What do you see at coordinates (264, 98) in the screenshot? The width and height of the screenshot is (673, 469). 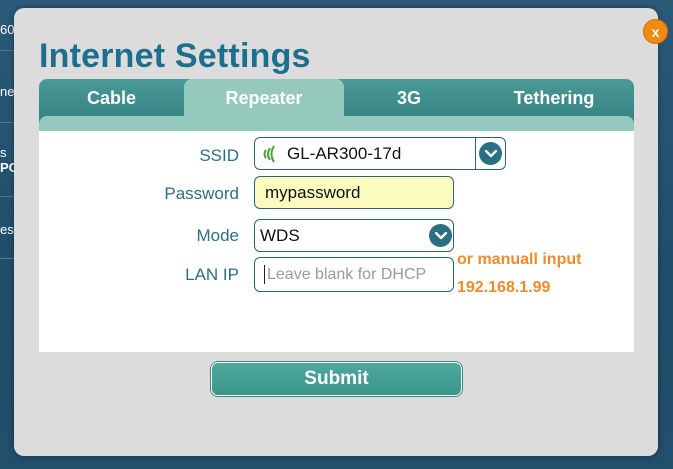 I see `tab-repeater: Repeater` at bounding box center [264, 98].